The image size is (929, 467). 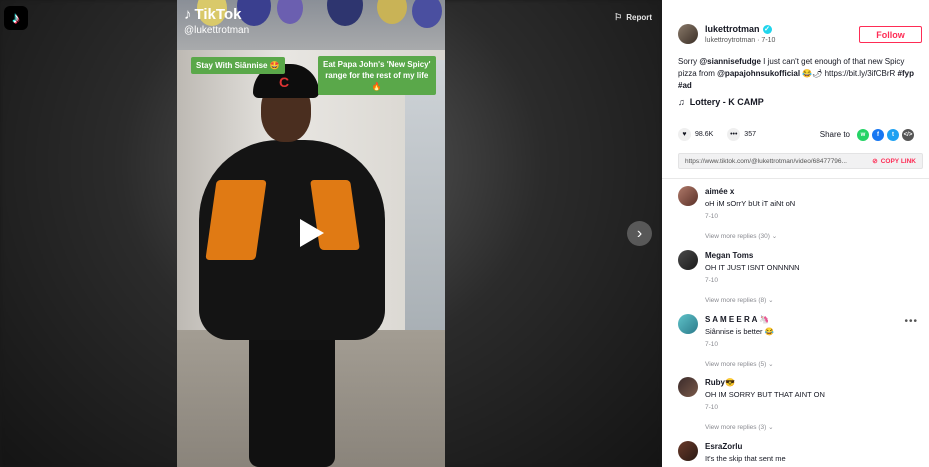 I want to click on video-watermark: ♪ TikTok @lukettrotman, so click(x=216, y=21).